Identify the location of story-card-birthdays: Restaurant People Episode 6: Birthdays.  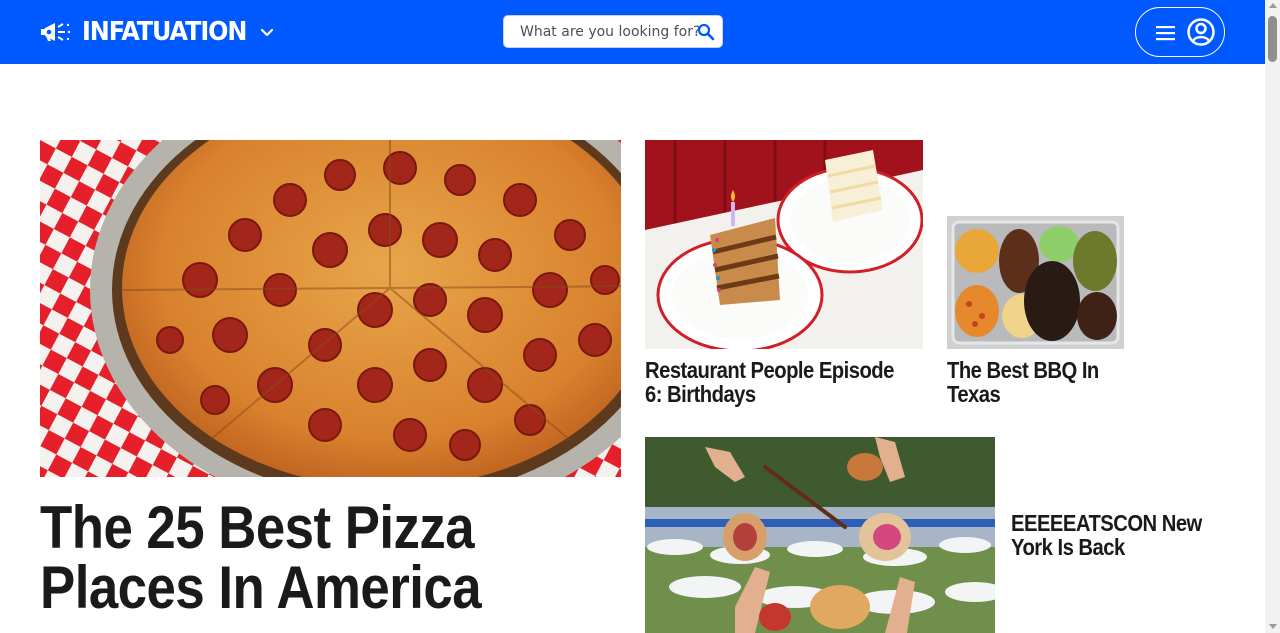
(784, 273).